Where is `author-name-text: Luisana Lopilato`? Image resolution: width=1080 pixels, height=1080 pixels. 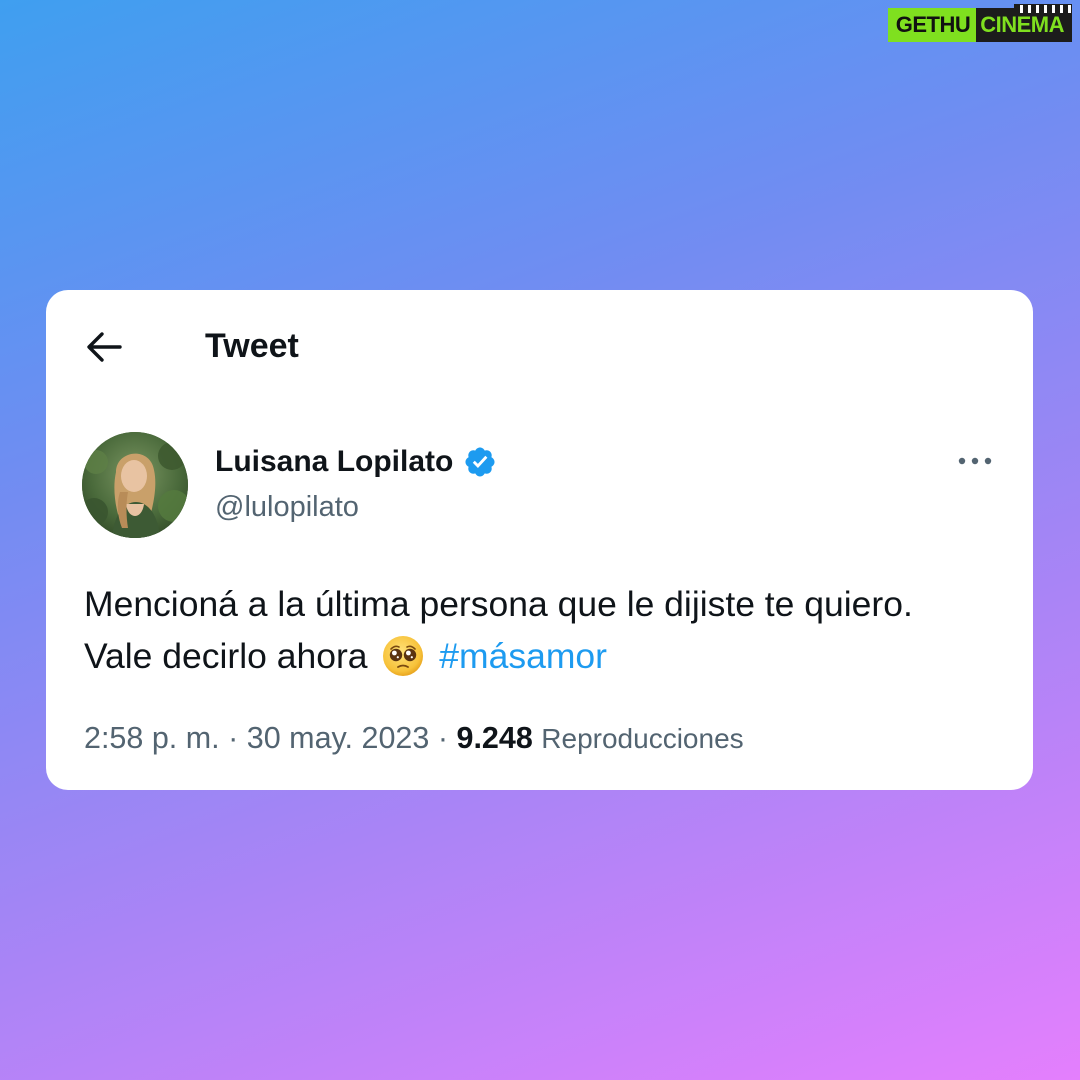
author-name-text: Luisana Lopilato is located at coordinates (334, 462).